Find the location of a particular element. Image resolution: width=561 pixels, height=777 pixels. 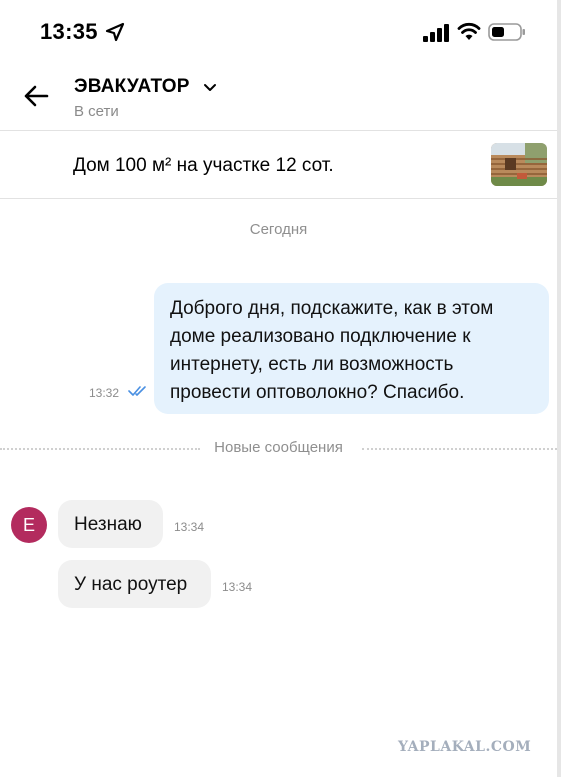

incoming-message-text: Незнаю is located at coordinates (108, 524).